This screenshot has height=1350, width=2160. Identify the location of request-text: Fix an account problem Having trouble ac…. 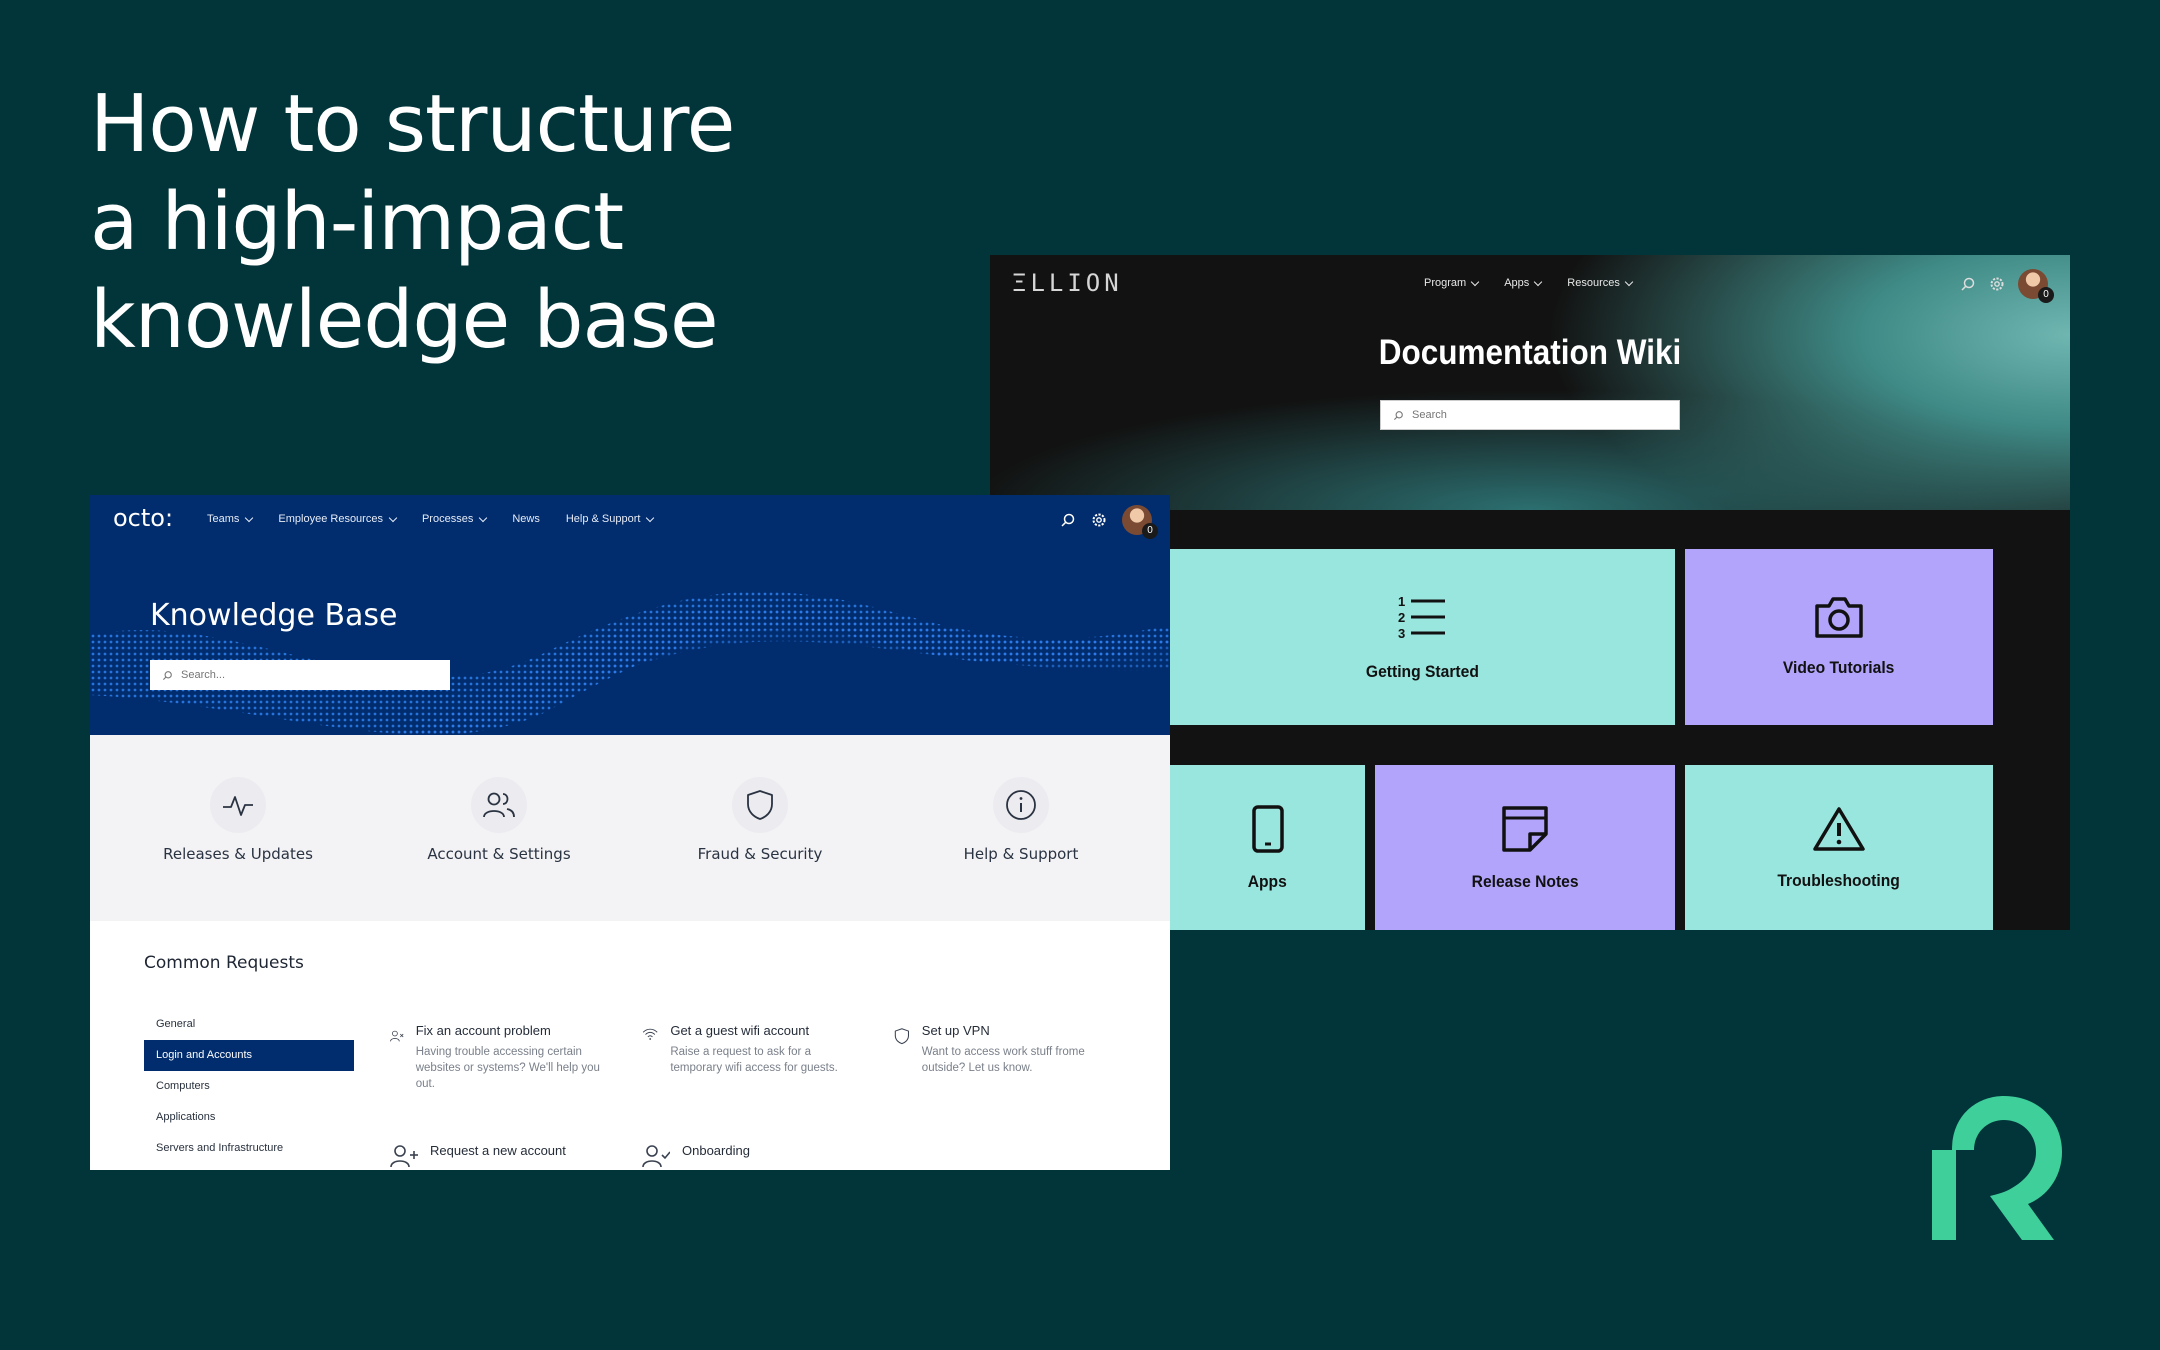
(508, 1057).